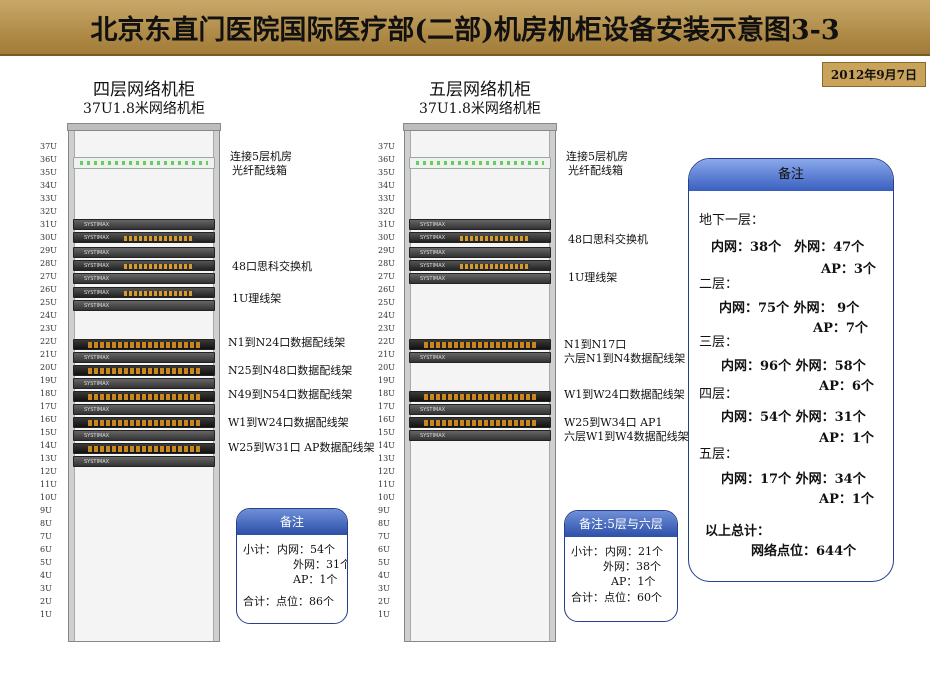 Image resolution: width=930 pixels, height=692 pixels. What do you see at coordinates (626, 436) in the screenshot?
I see `right-label-p3b: 六层W1到W4数据配线架` at bounding box center [626, 436].